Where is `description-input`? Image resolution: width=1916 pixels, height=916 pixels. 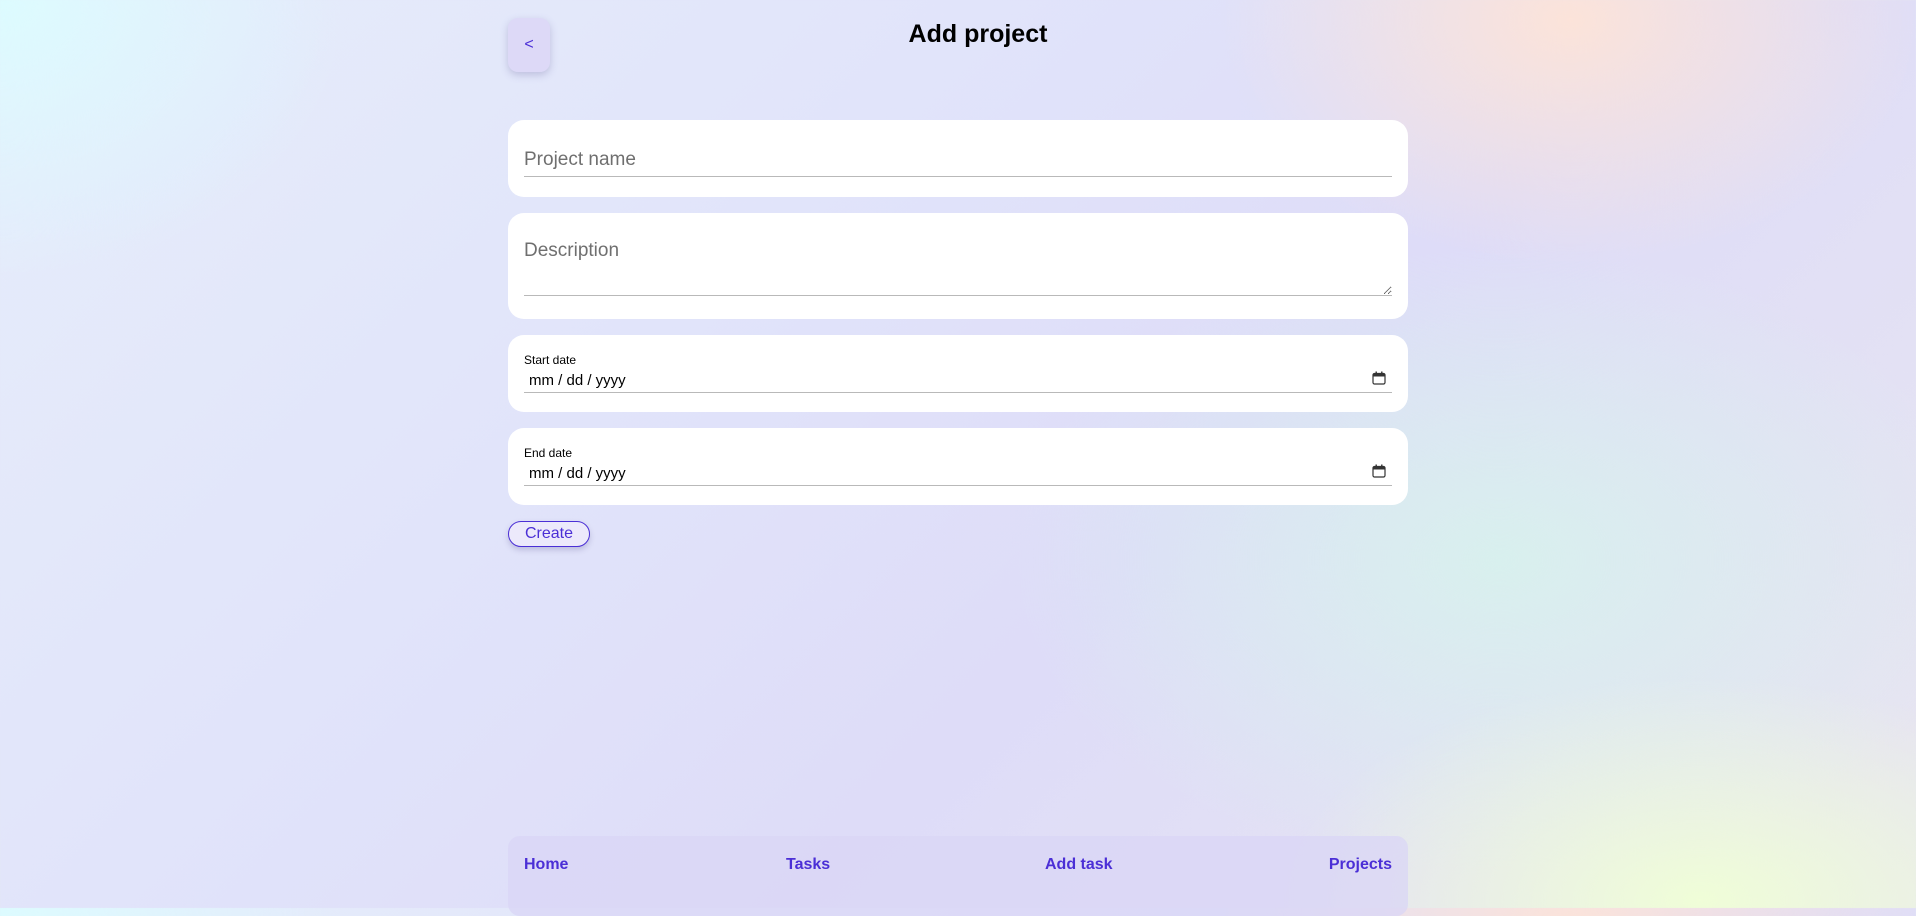
description-input is located at coordinates (958, 268).